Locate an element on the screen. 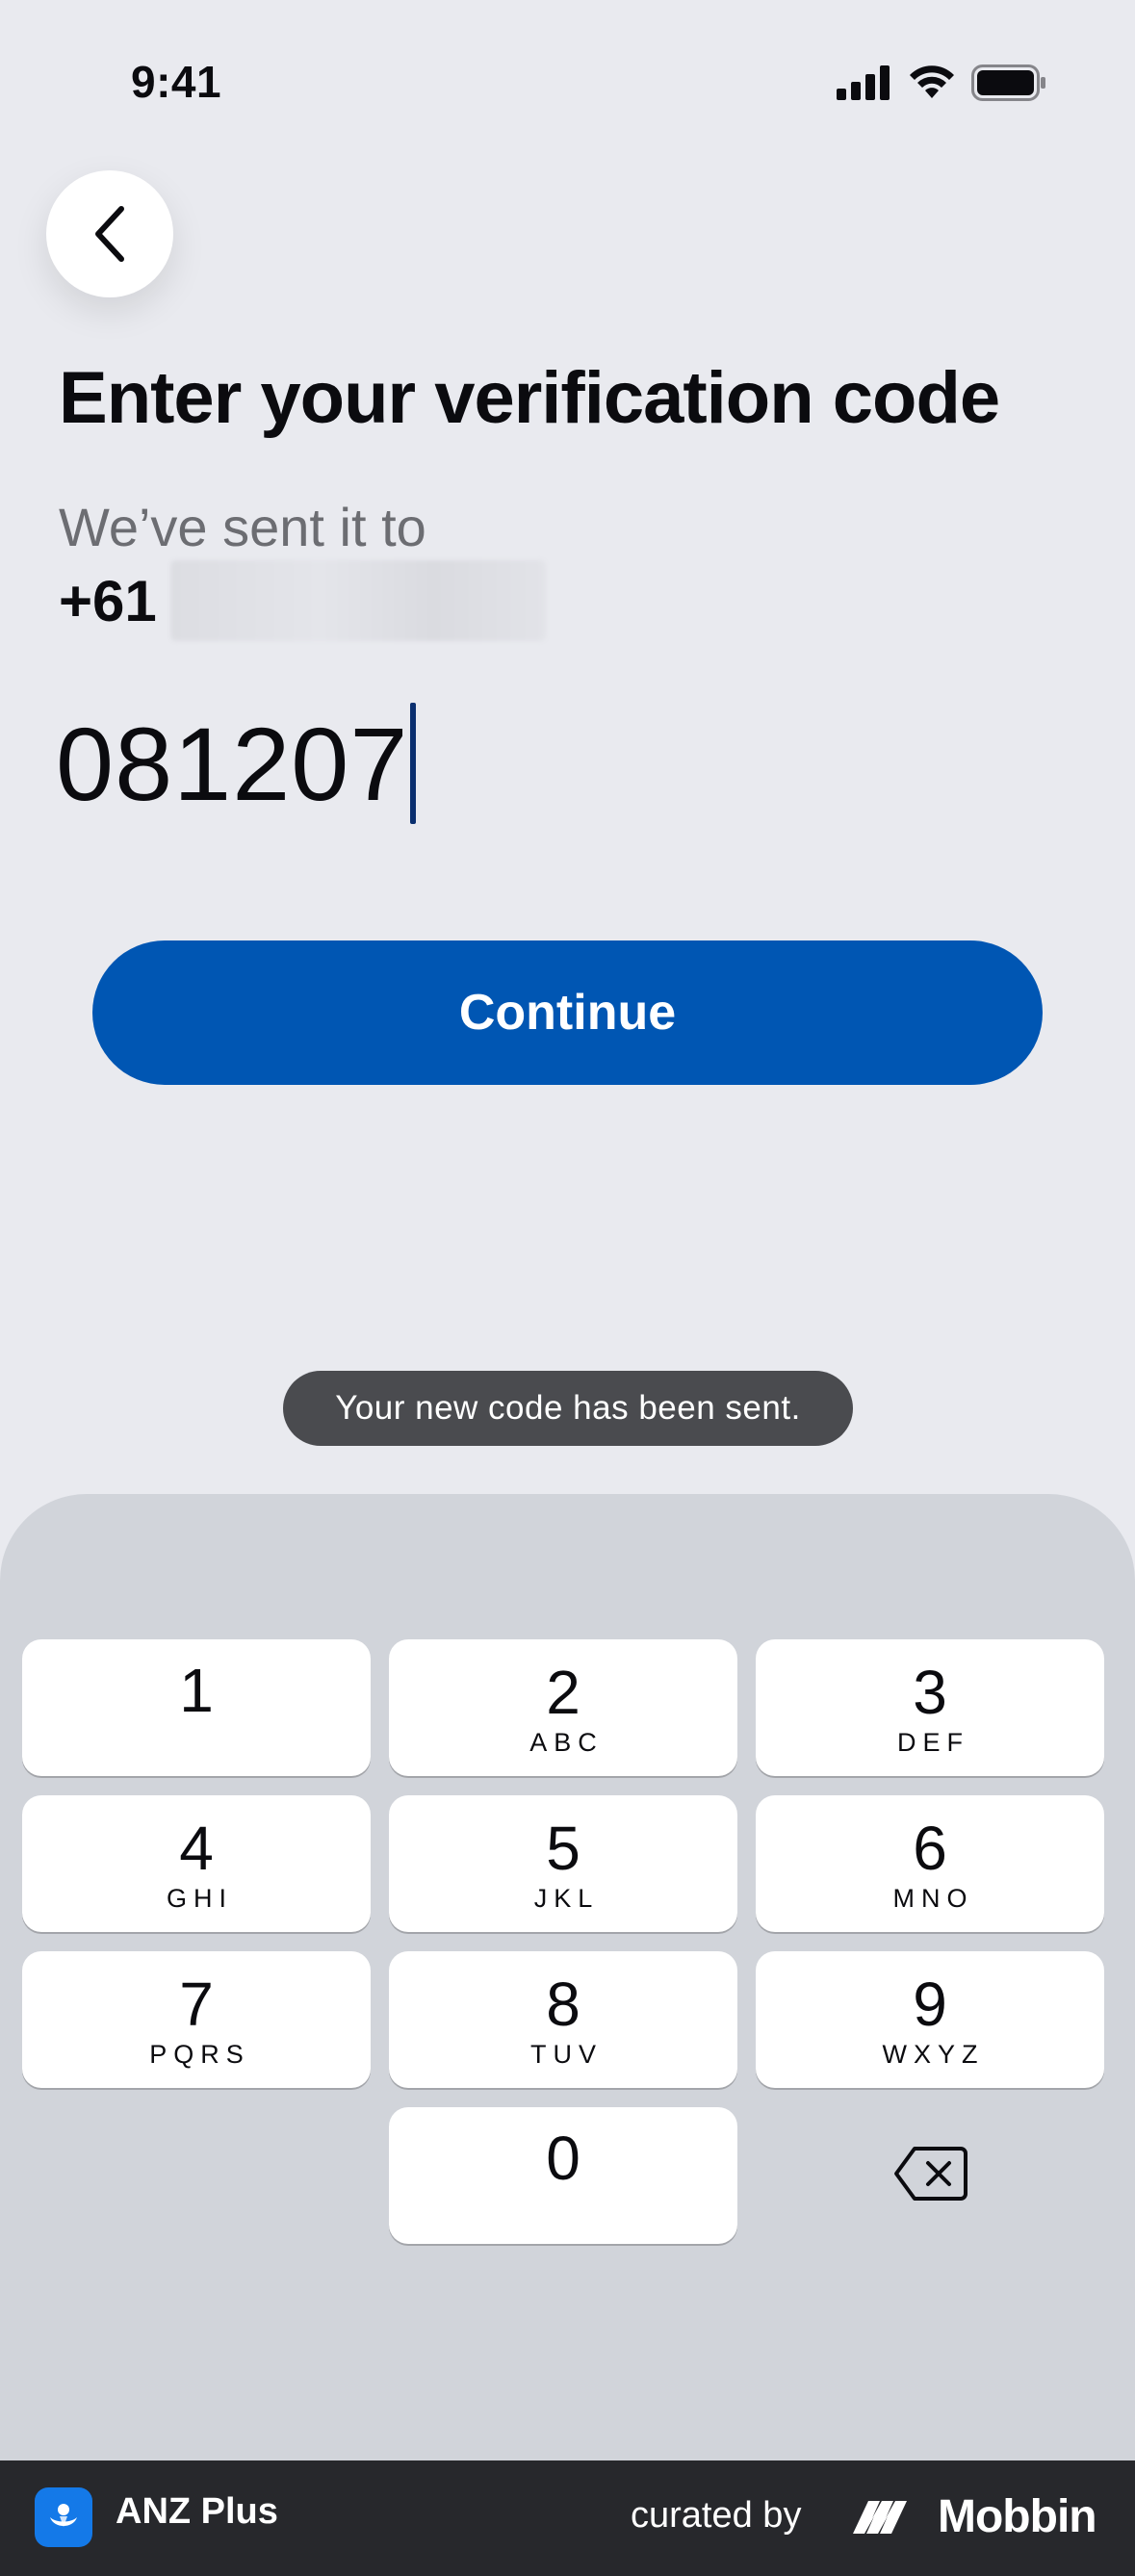  phone-number: +61 is located at coordinates (302, 600).